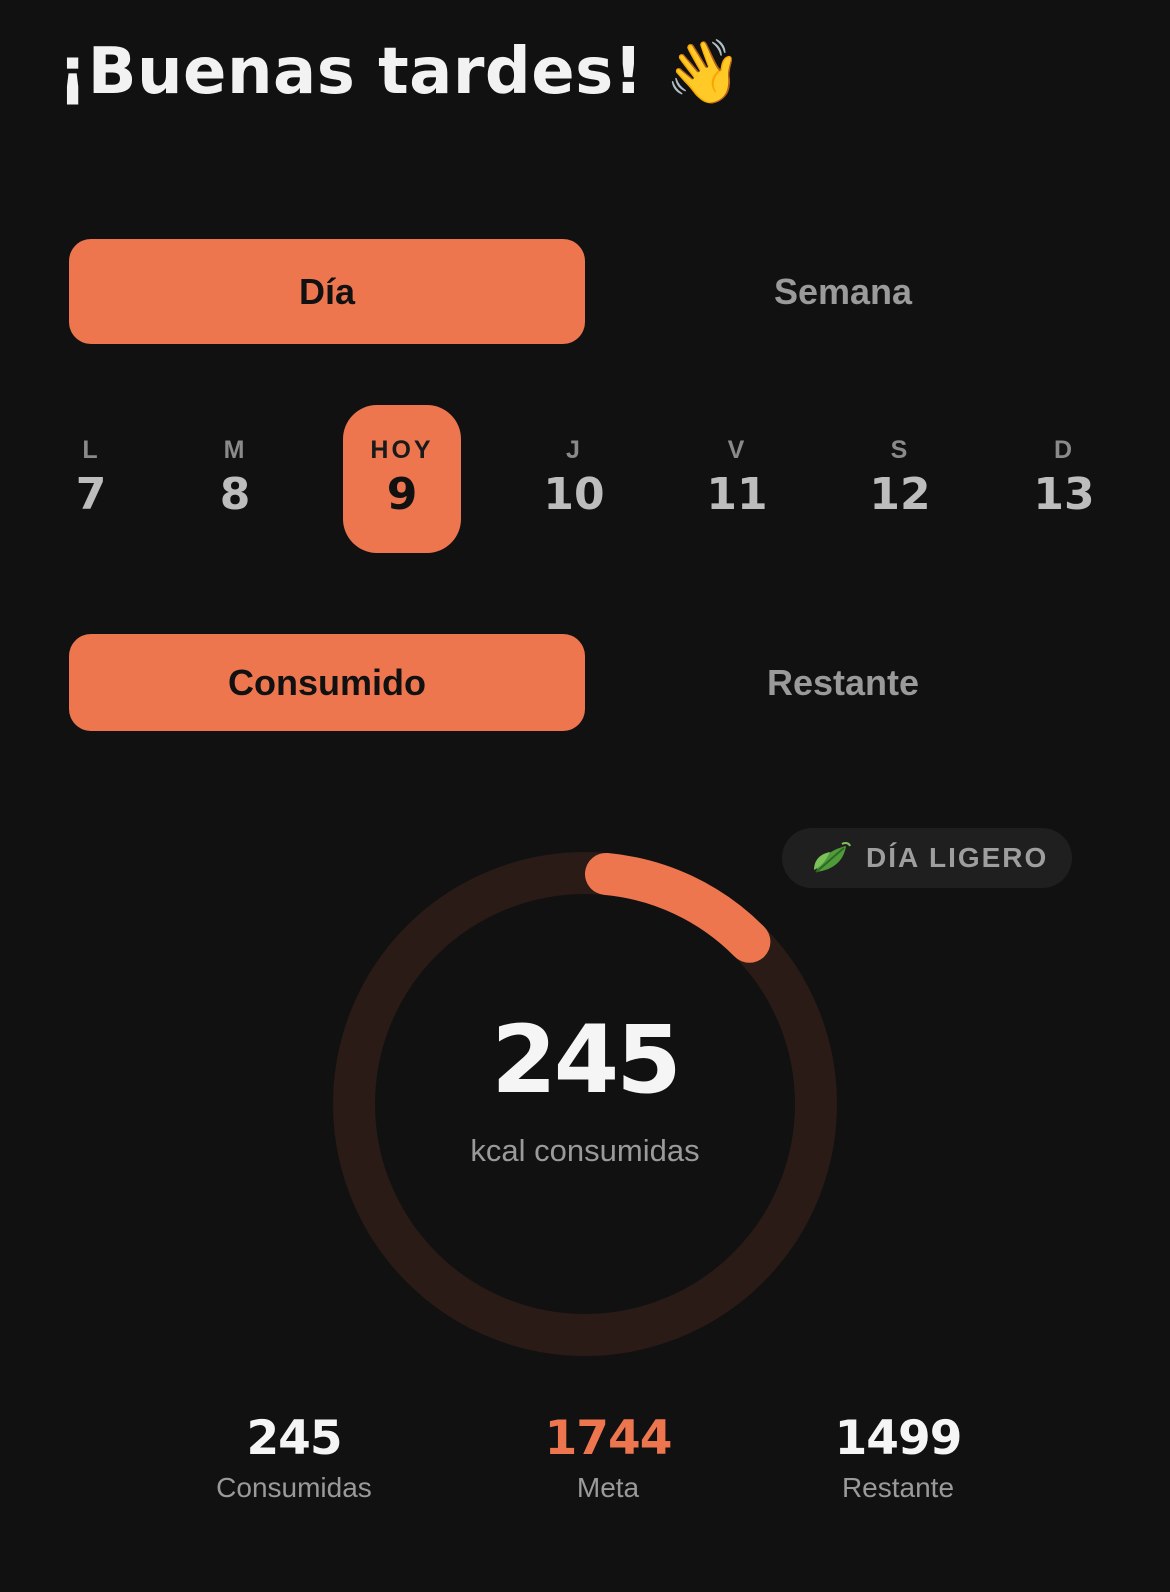 The width and height of the screenshot is (1170, 1592). What do you see at coordinates (1064, 494) in the screenshot?
I see `day-number: 13` at bounding box center [1064, 494].